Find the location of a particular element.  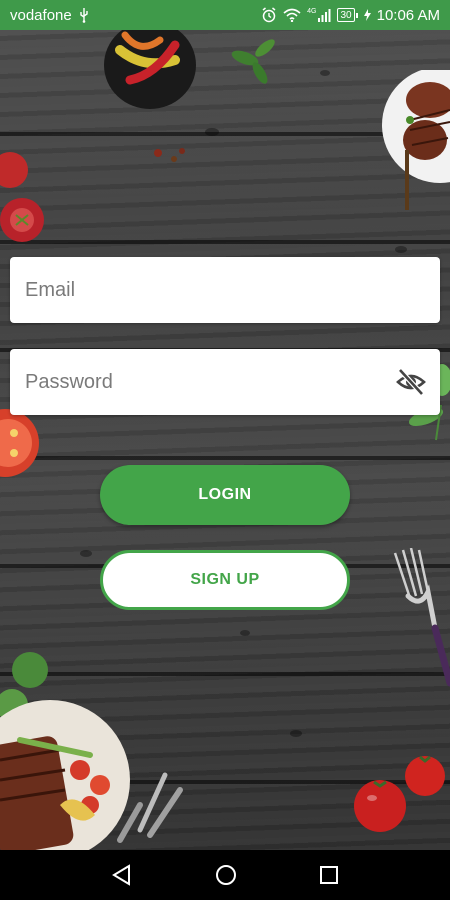

fork-image is located at coordinates (421, 617).